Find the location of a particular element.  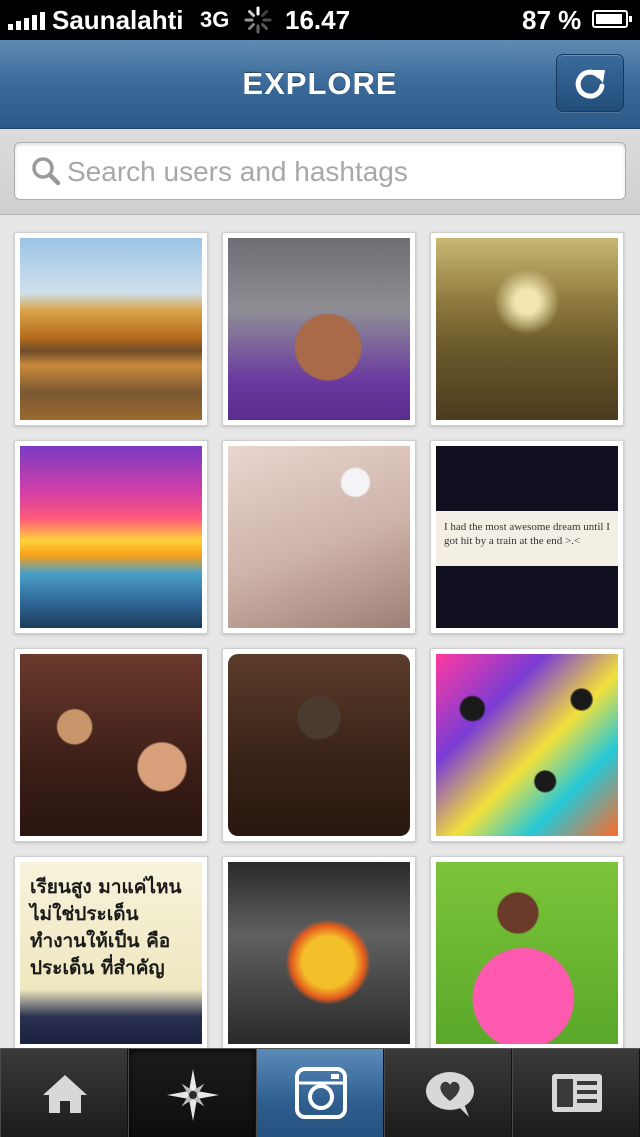

activity-spinner-icon is located at coordinates (258, 20).